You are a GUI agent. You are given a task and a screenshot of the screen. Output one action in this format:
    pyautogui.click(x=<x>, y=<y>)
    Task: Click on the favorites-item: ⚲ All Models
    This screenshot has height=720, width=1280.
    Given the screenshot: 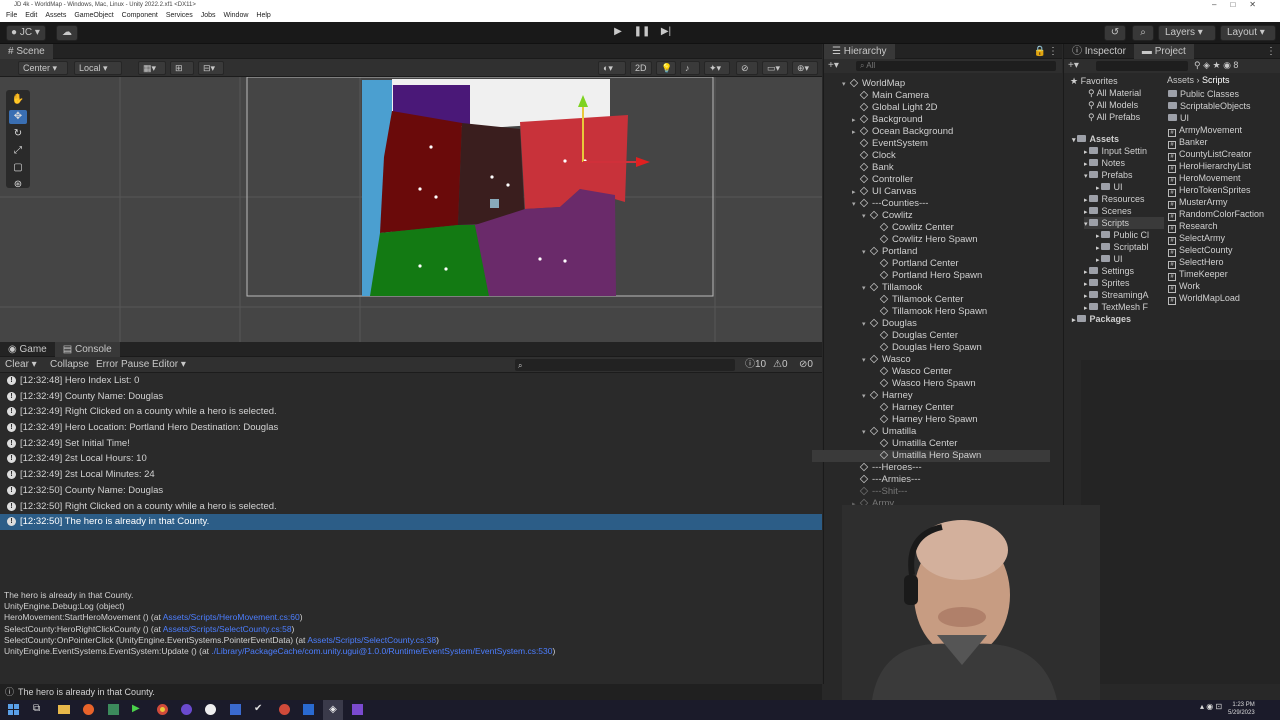 What is the action you would take?
    pyautogui.click(x=1113, y=105)
    